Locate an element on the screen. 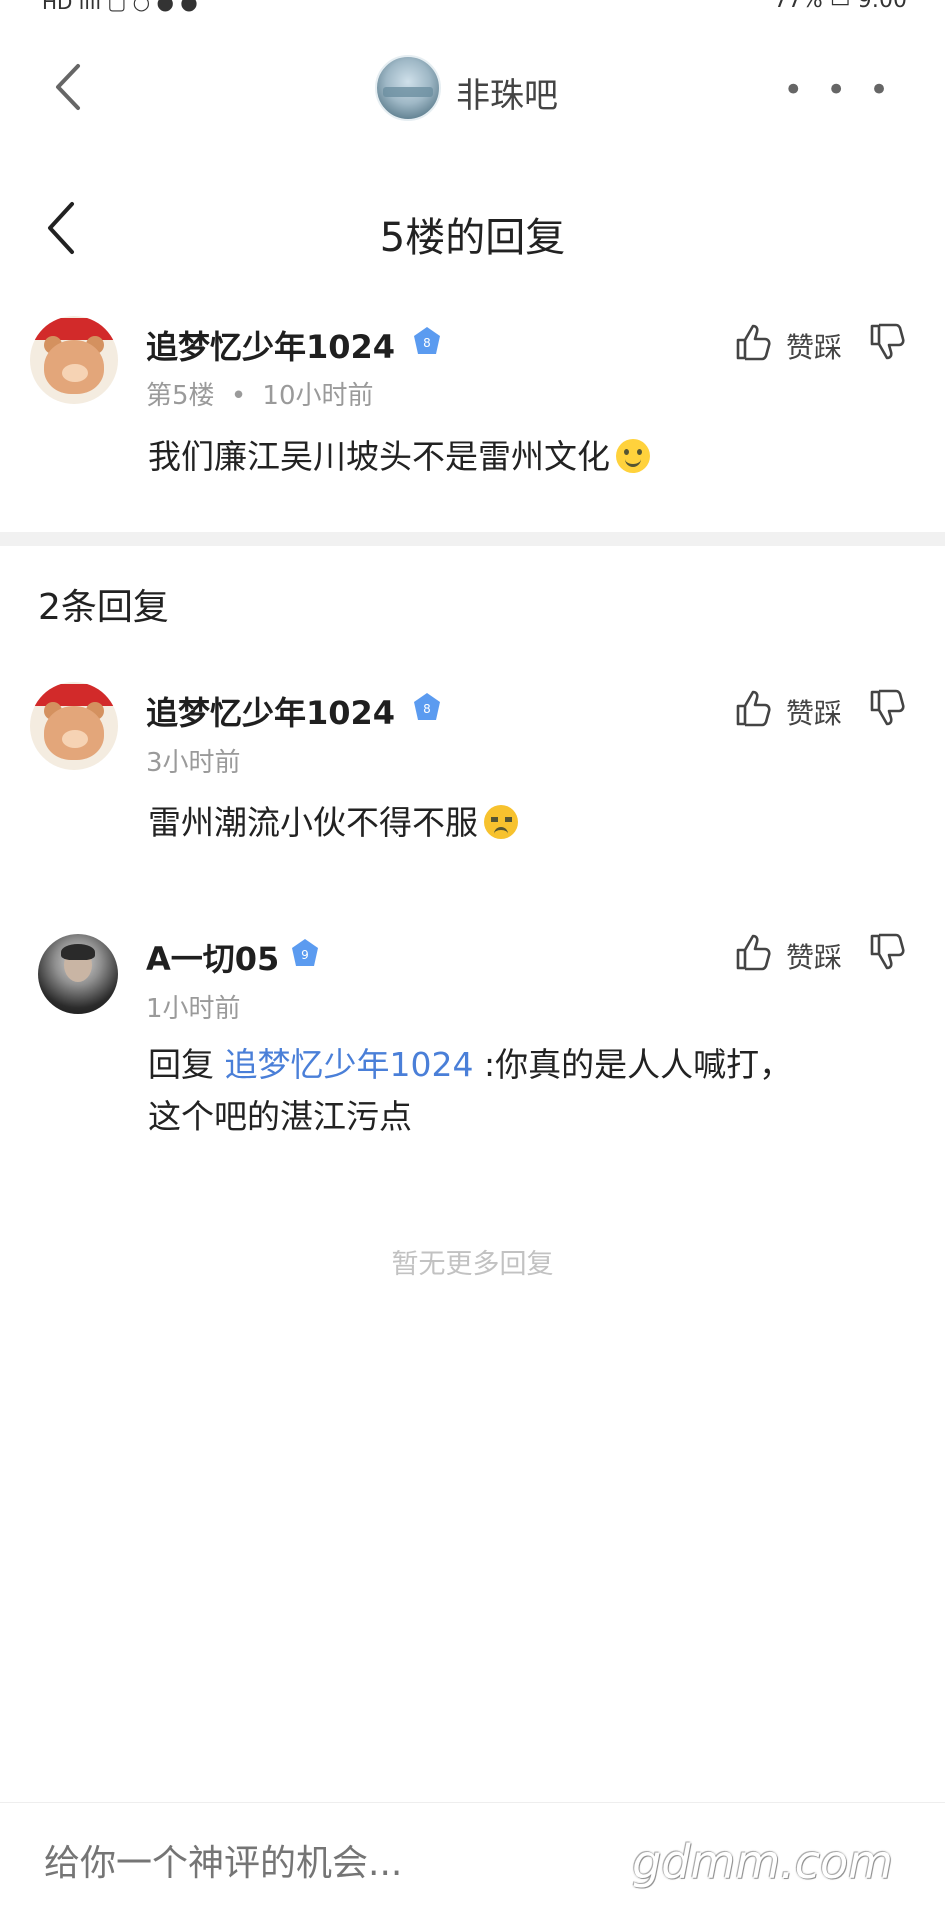  more-icon: • • • is located at coordinates (839, 90).